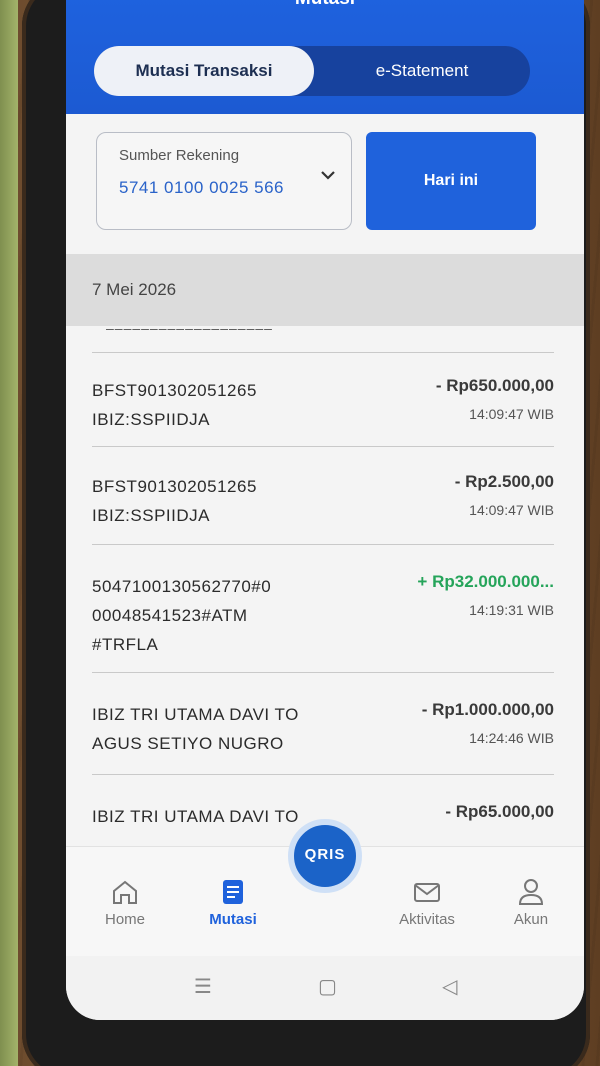 The width and height of the screenshot is (600, 1066). I want to click on transaction-amount: - Rp65.000,00, so click(499, 811).